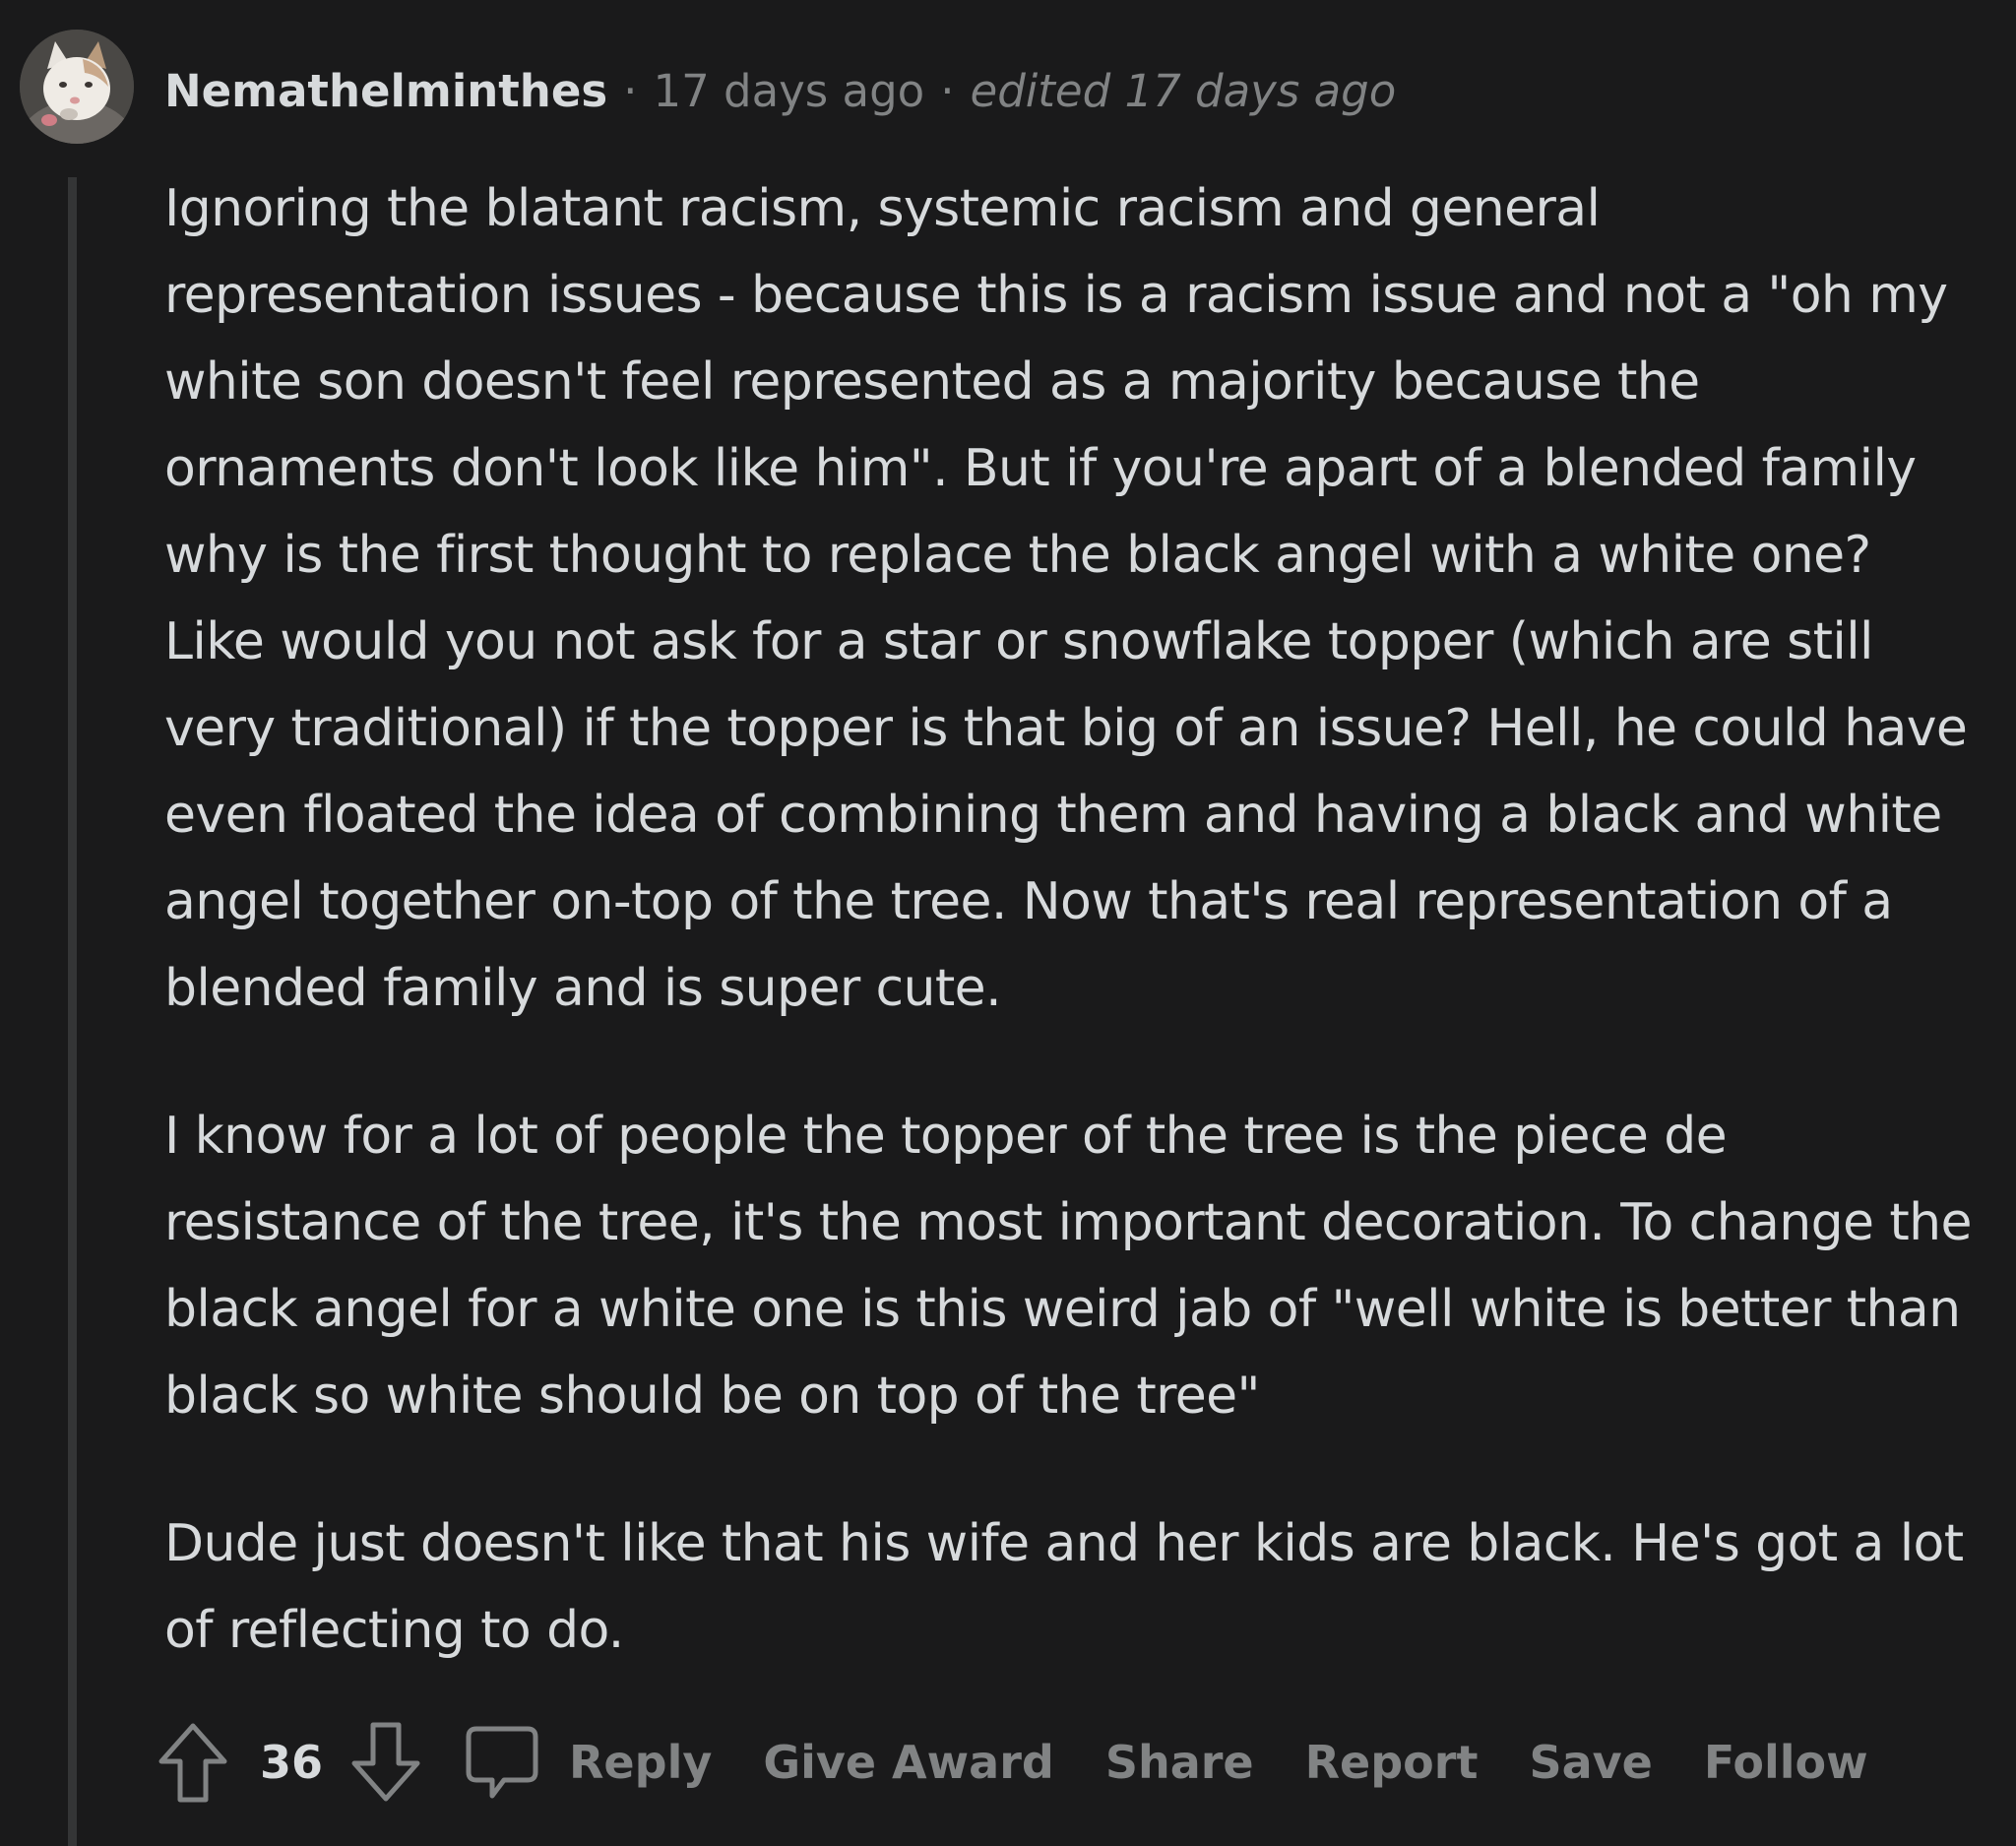 This screenshot has height=1846, width=2016. What do you see at coordinates (1392, 1762) in the screenshot?
I see `report-button: Report` at bounding box center [1392, 1762].